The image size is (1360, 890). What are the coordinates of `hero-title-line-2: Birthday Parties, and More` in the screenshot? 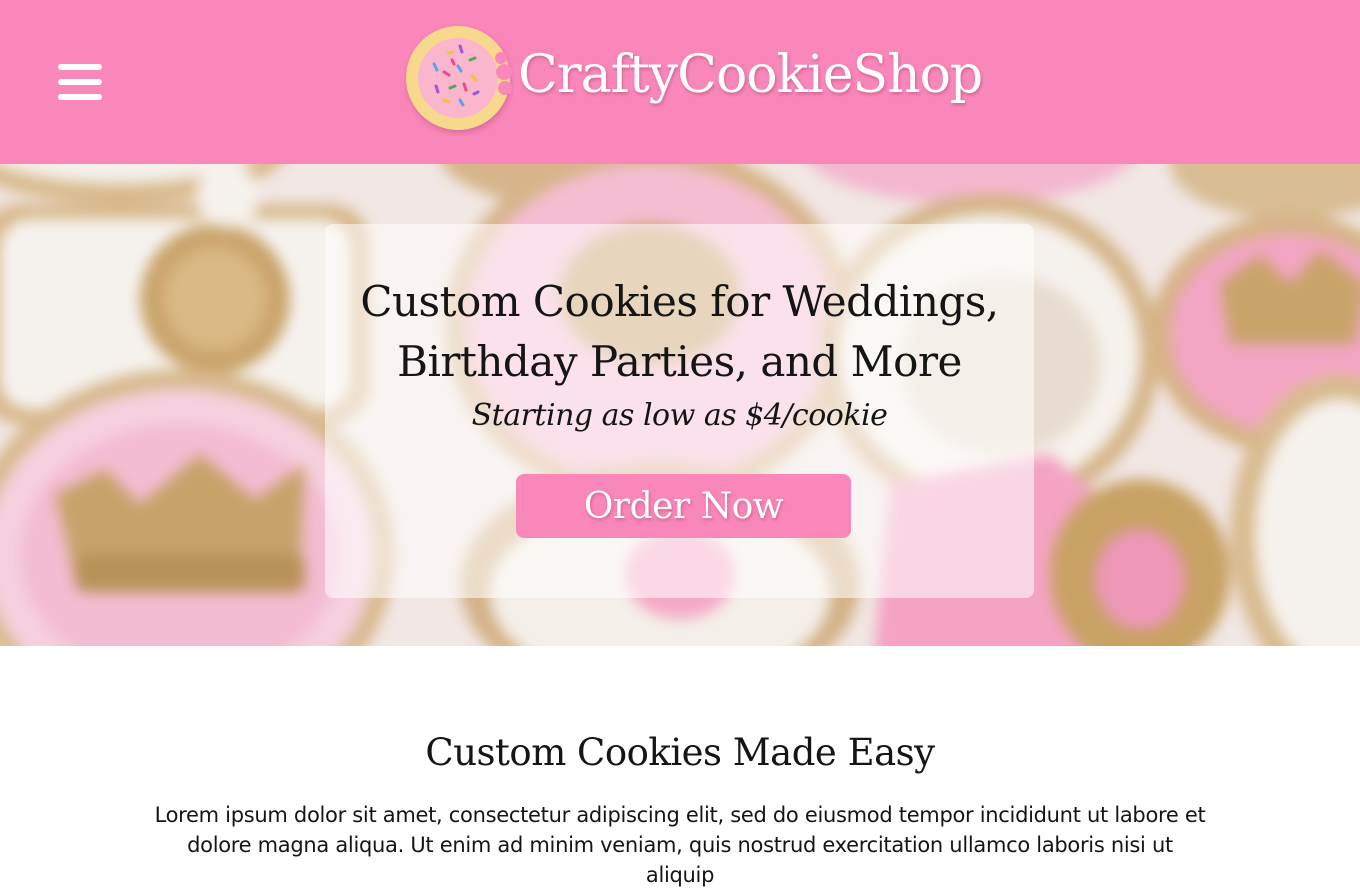 It's located at (679, 361).